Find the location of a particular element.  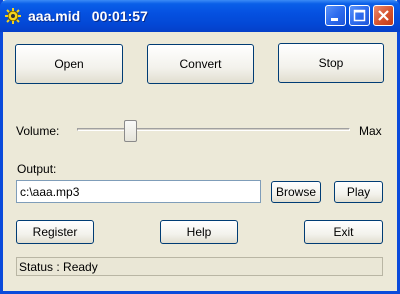

minimize-button is located at coordinates (335, 15).